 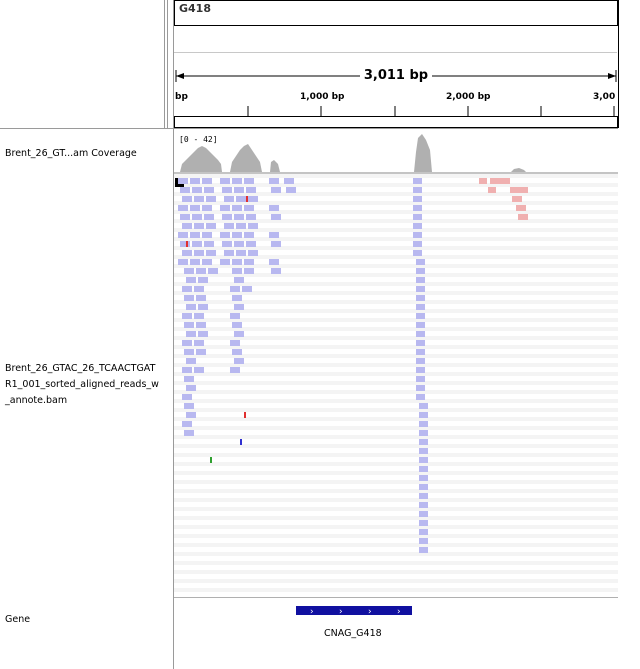 What do you see at coordinates (322, 97) in the screenshot?
I see `ruler-tick-label: 1,000 bp` at bounding box center [322, 97].